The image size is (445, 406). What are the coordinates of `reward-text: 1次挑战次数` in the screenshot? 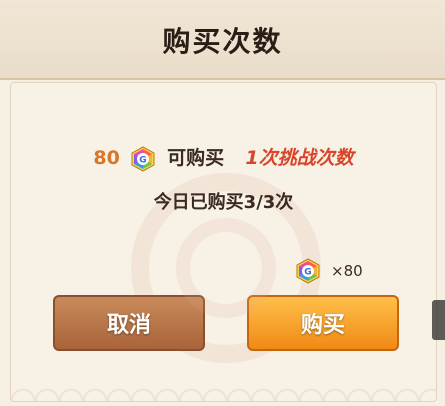 It's located at (299, 158).